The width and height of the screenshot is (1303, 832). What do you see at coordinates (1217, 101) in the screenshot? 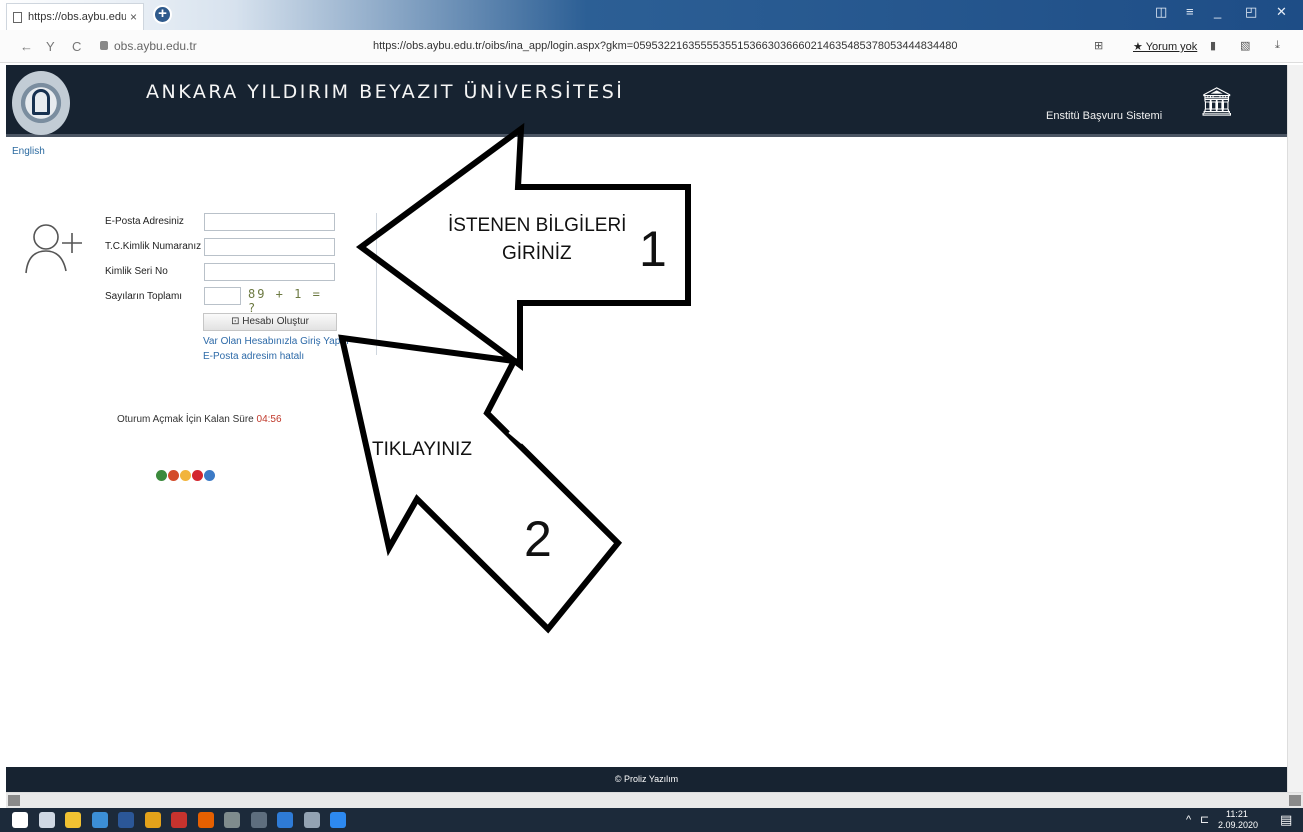
I see `institution-icon: 🏛` at bounding box center [1217, 101].